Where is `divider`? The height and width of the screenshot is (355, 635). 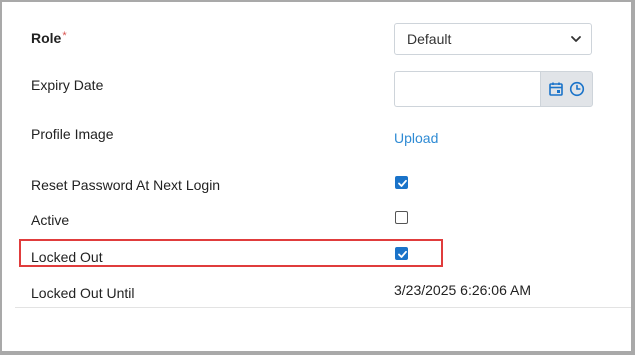
divider is located at coordinates (323, 307).